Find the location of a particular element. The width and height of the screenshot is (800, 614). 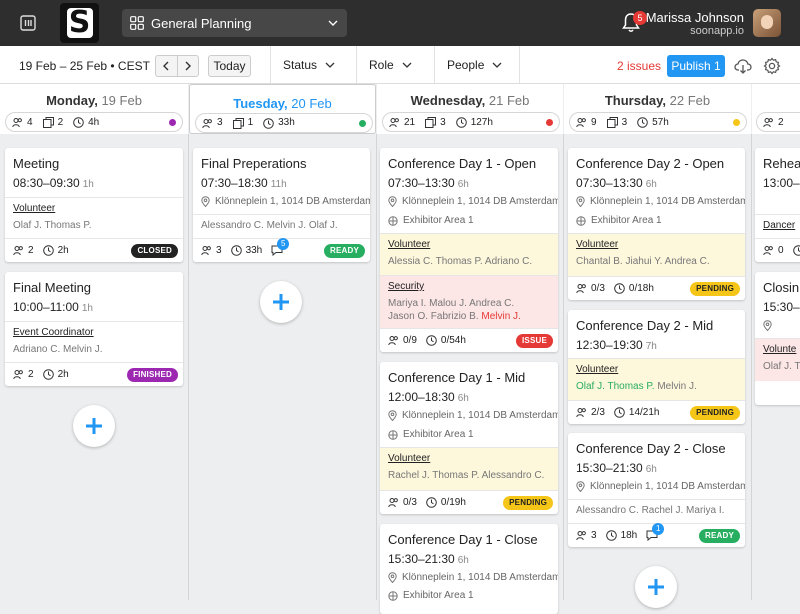

people-count: 0/3 is located at coordinates (598, 288).